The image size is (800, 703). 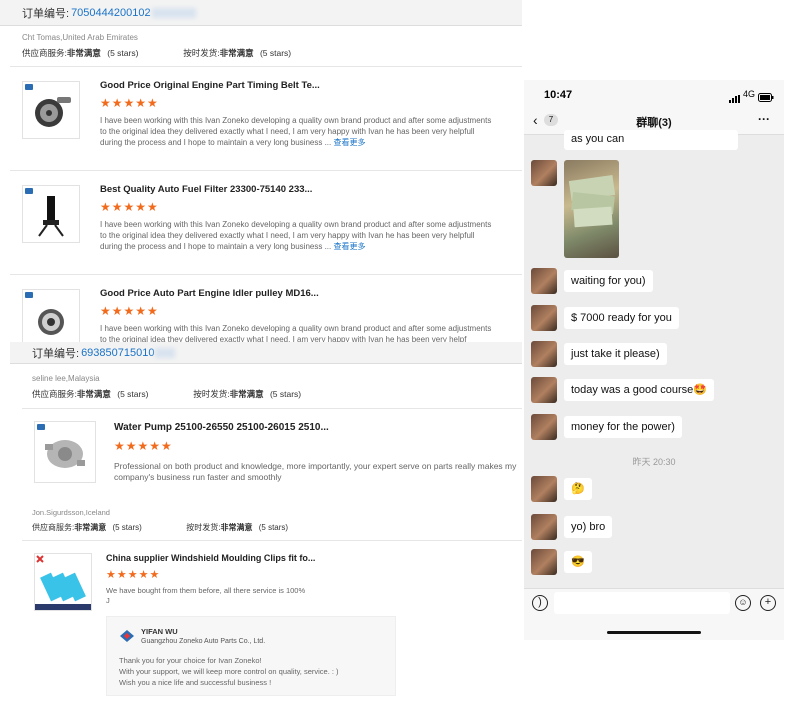 What do you see at coordinates (749, 94) in the screenshot?
I see `network-type: 4G` at bounding box center [749, 94].